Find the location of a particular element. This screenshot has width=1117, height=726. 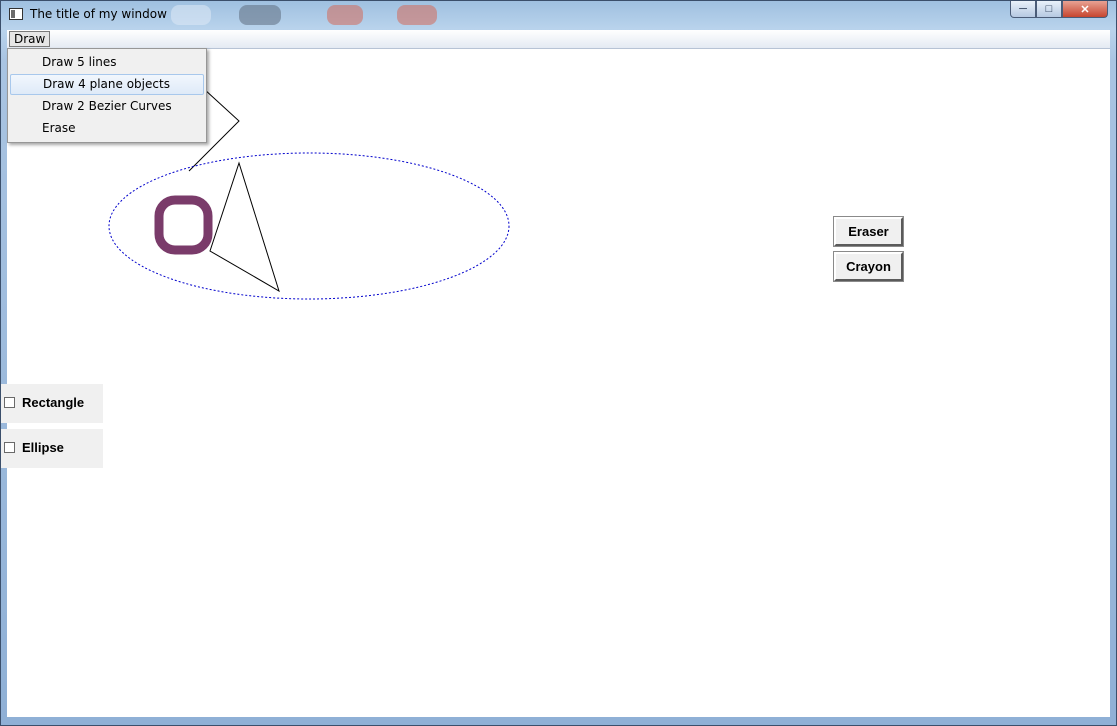

maximize-icon: □ is located at coordinates (1049, 9).